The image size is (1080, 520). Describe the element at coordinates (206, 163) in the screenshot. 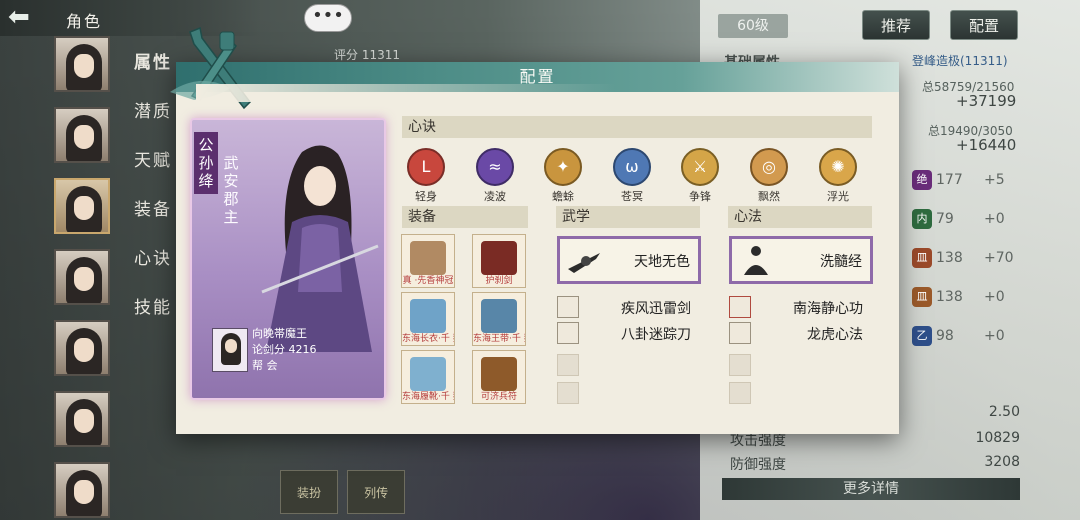

I see `character-name: 公孙绛` at that location.